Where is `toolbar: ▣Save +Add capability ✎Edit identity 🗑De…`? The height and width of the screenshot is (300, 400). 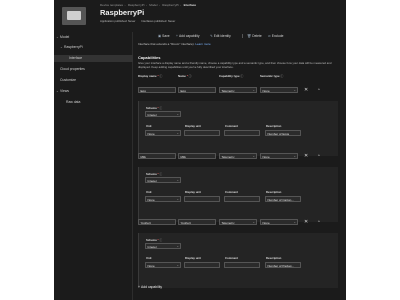
toolbar: ▣Save +Add capability ✎Edit identity 🗑De… is located at coordinates (240, 36).